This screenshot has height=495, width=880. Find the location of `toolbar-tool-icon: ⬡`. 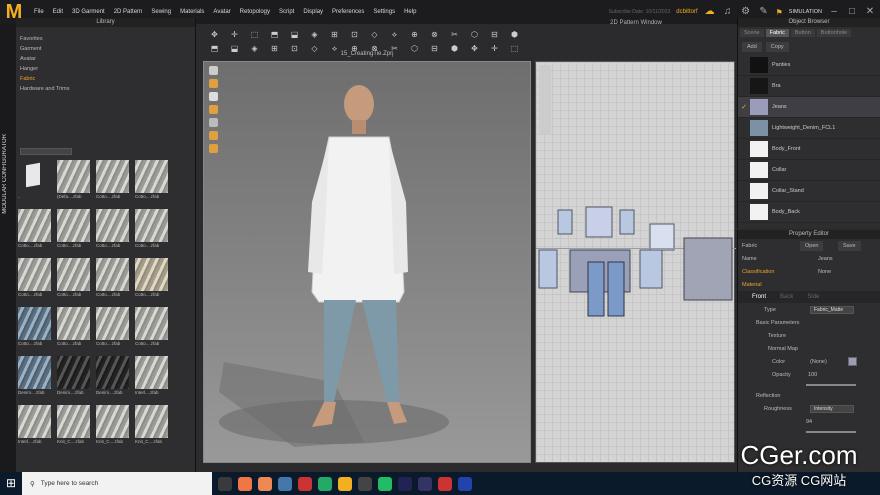

toolbar-tool-icon: ⬡ is located at coordinates (474, 34).